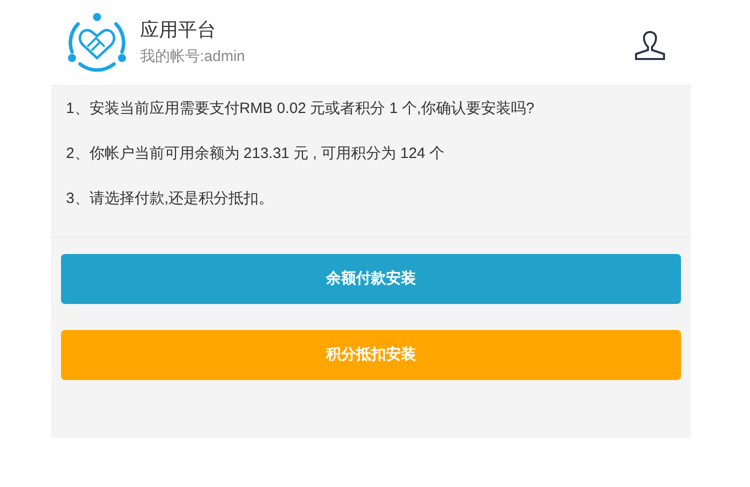 The width and height of the screenshot is (750, 487). What do you see at coordinates (193, 56) in the screenshot?
I see `account-label: 我的帐号:admin` at bounding box center [193, 56].